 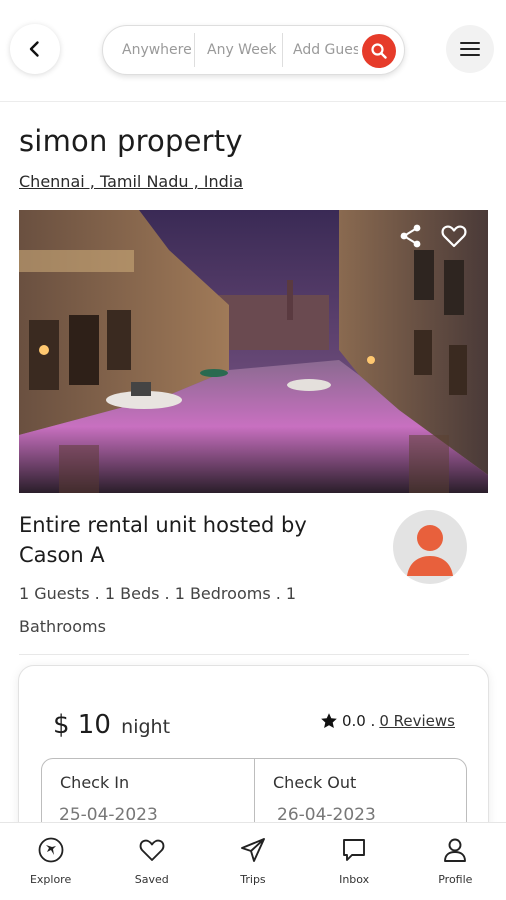 What do you see at coordinates (411, 236) in the screenshot?
I see `share-icon` at bounding box center [411, 236].